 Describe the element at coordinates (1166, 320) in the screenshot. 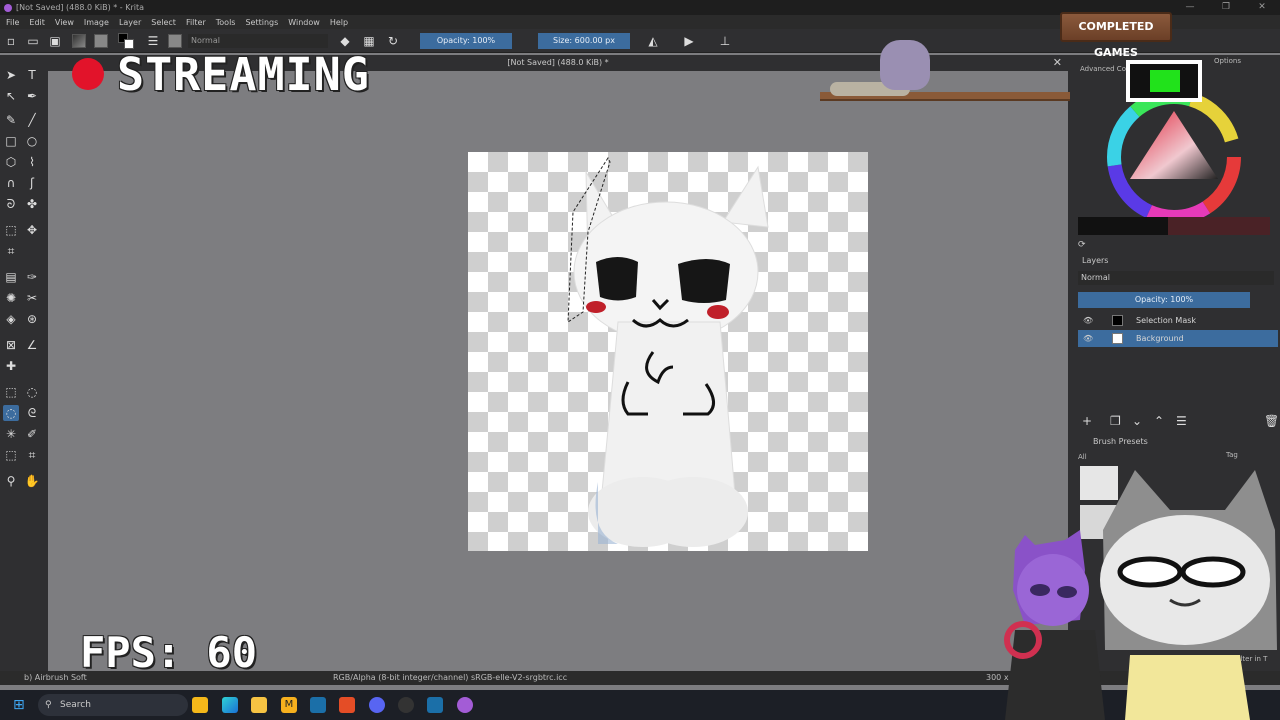

I see `layer-name: Selection Mask` at that location.